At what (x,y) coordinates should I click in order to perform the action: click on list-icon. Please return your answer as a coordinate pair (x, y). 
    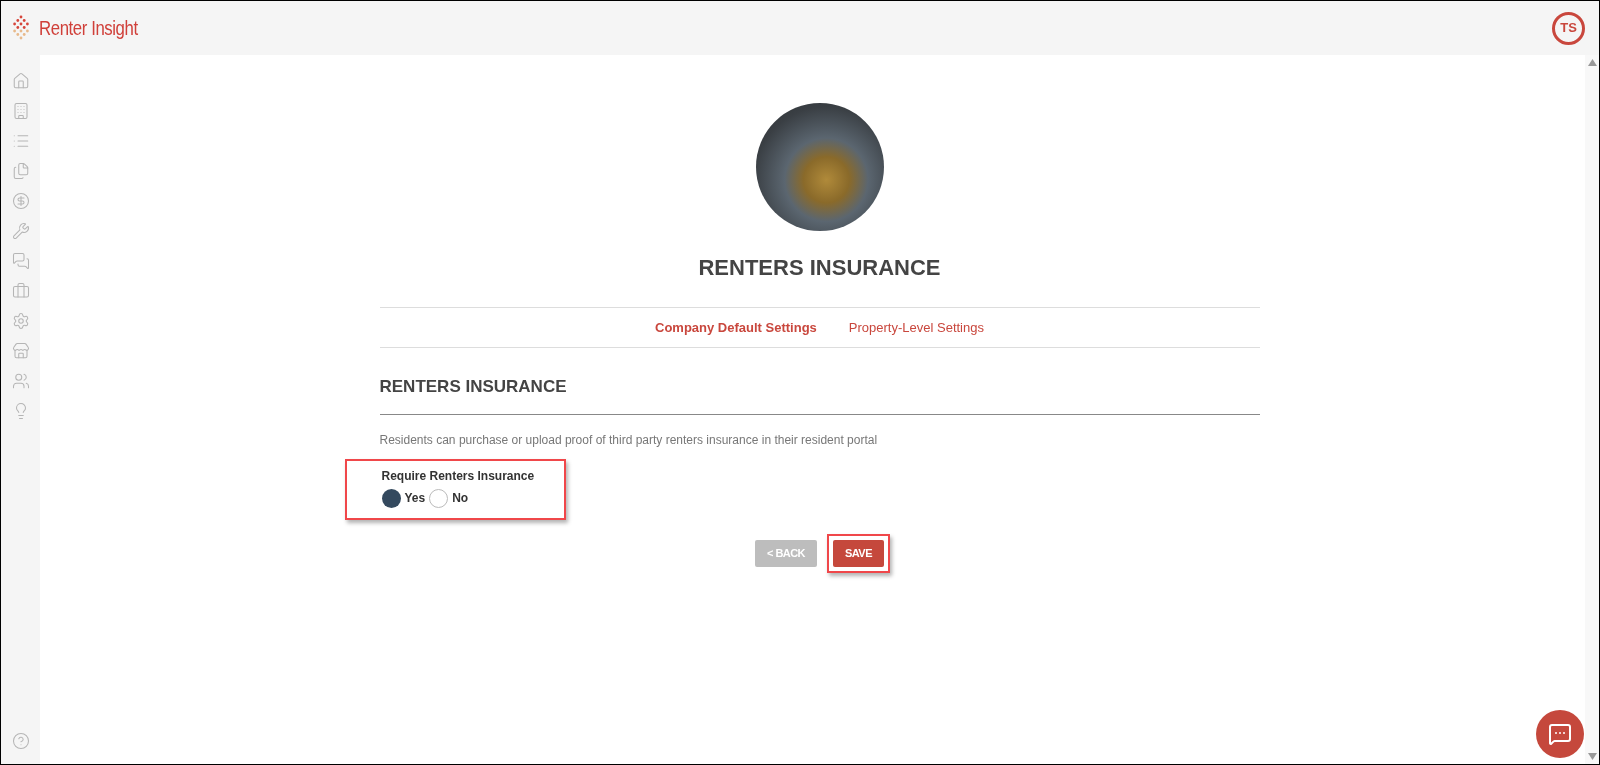
    Looking at the image, I should click on (20, 141).